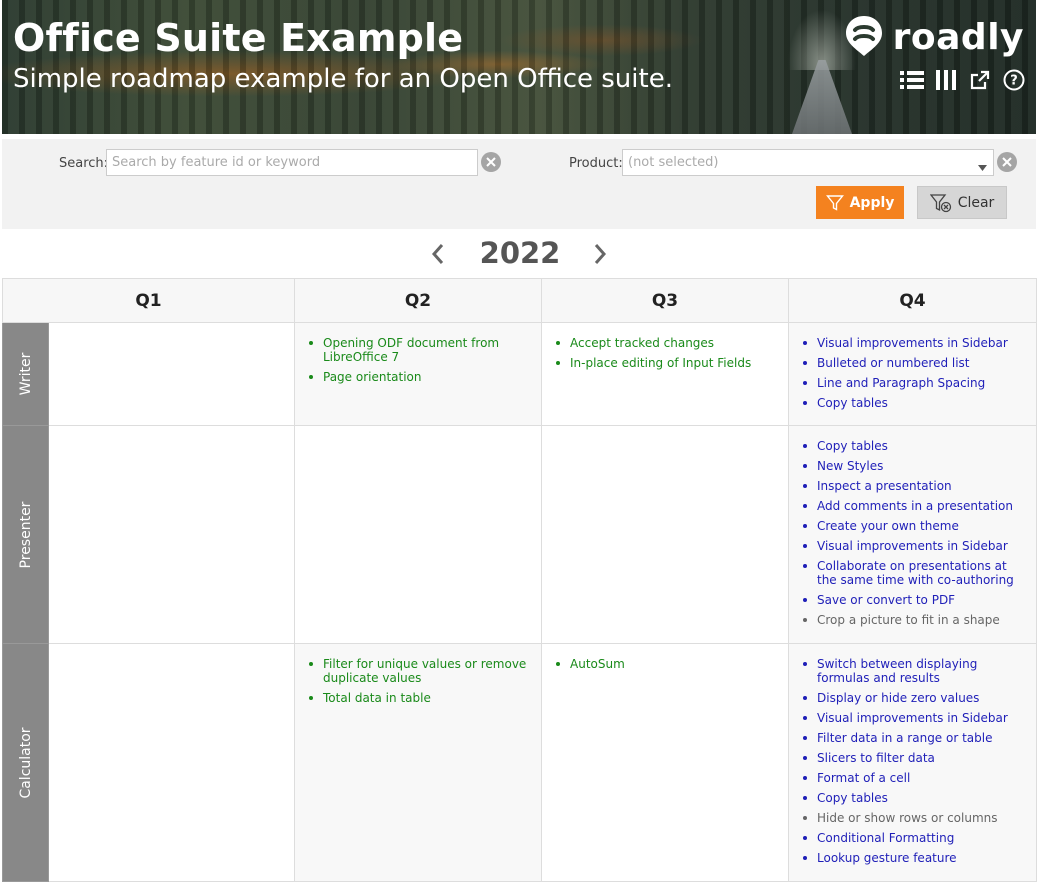  I want to click on product-label: Product:, so click(596, 163).